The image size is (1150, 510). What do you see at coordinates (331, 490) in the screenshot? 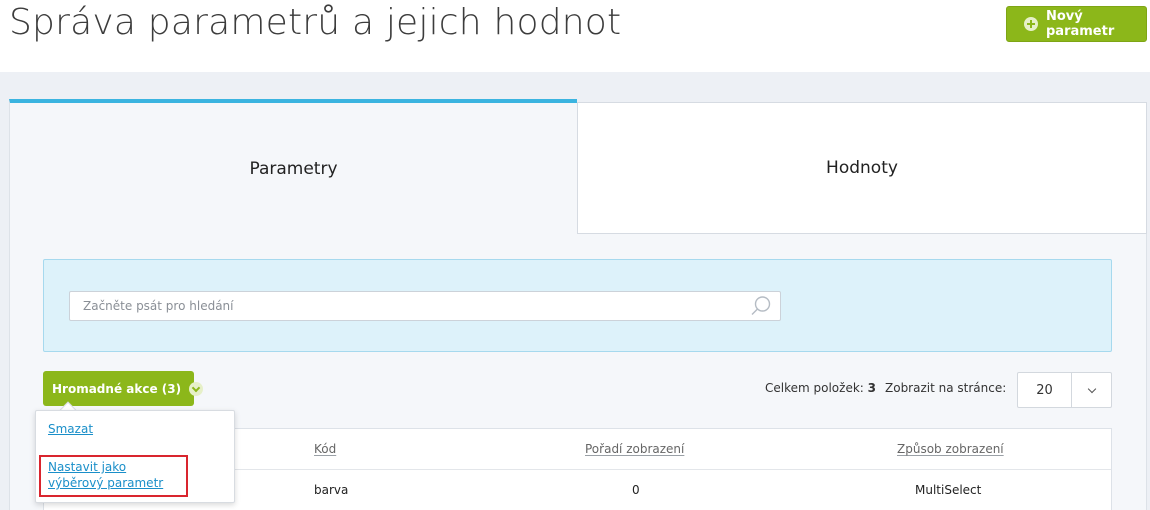
I see `table-cell-kod: barva` at bounding box center [331, 490].